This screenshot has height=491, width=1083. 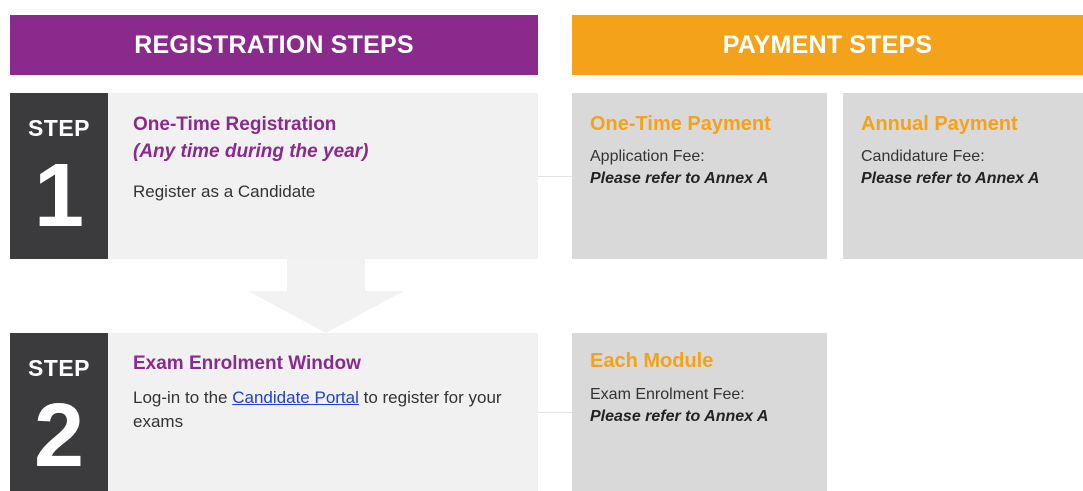 What do you see at coordinates (295, 397) in the screenshot?
I see `candidate-portal-link: Candidate Portal` at bounding box center [295, 397].